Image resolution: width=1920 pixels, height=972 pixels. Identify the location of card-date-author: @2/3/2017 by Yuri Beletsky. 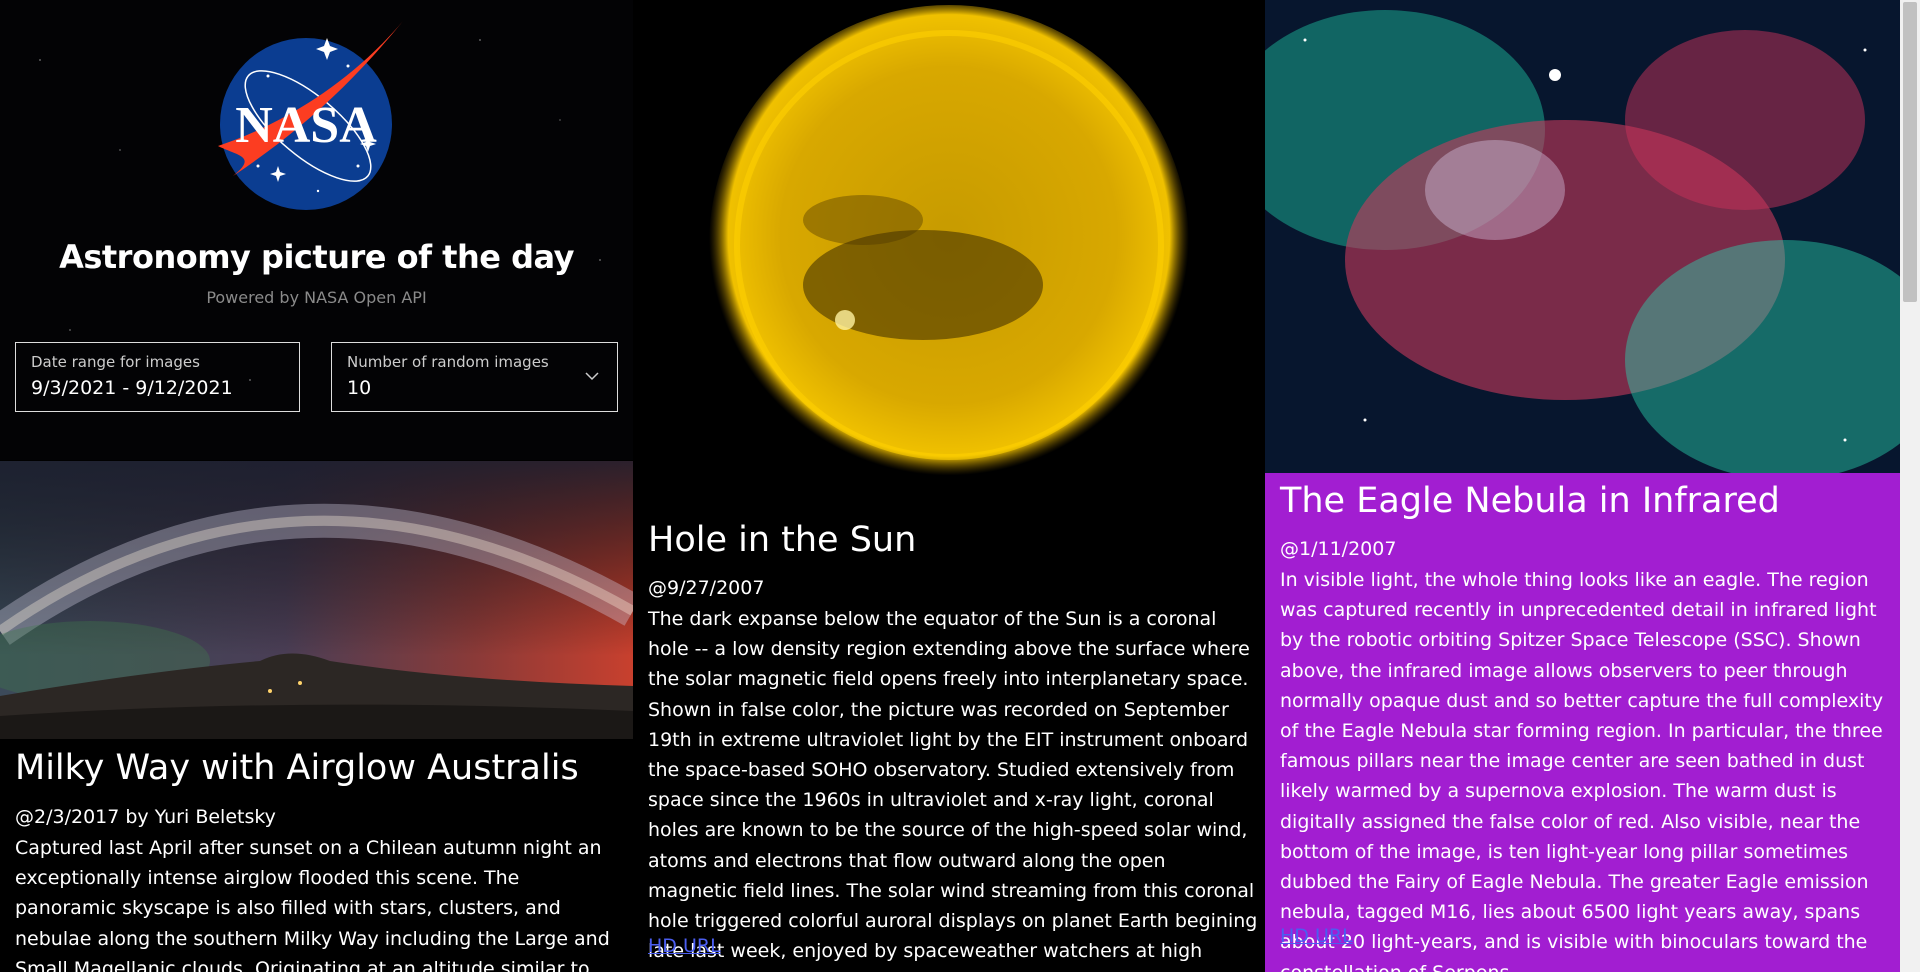
(145, 817).